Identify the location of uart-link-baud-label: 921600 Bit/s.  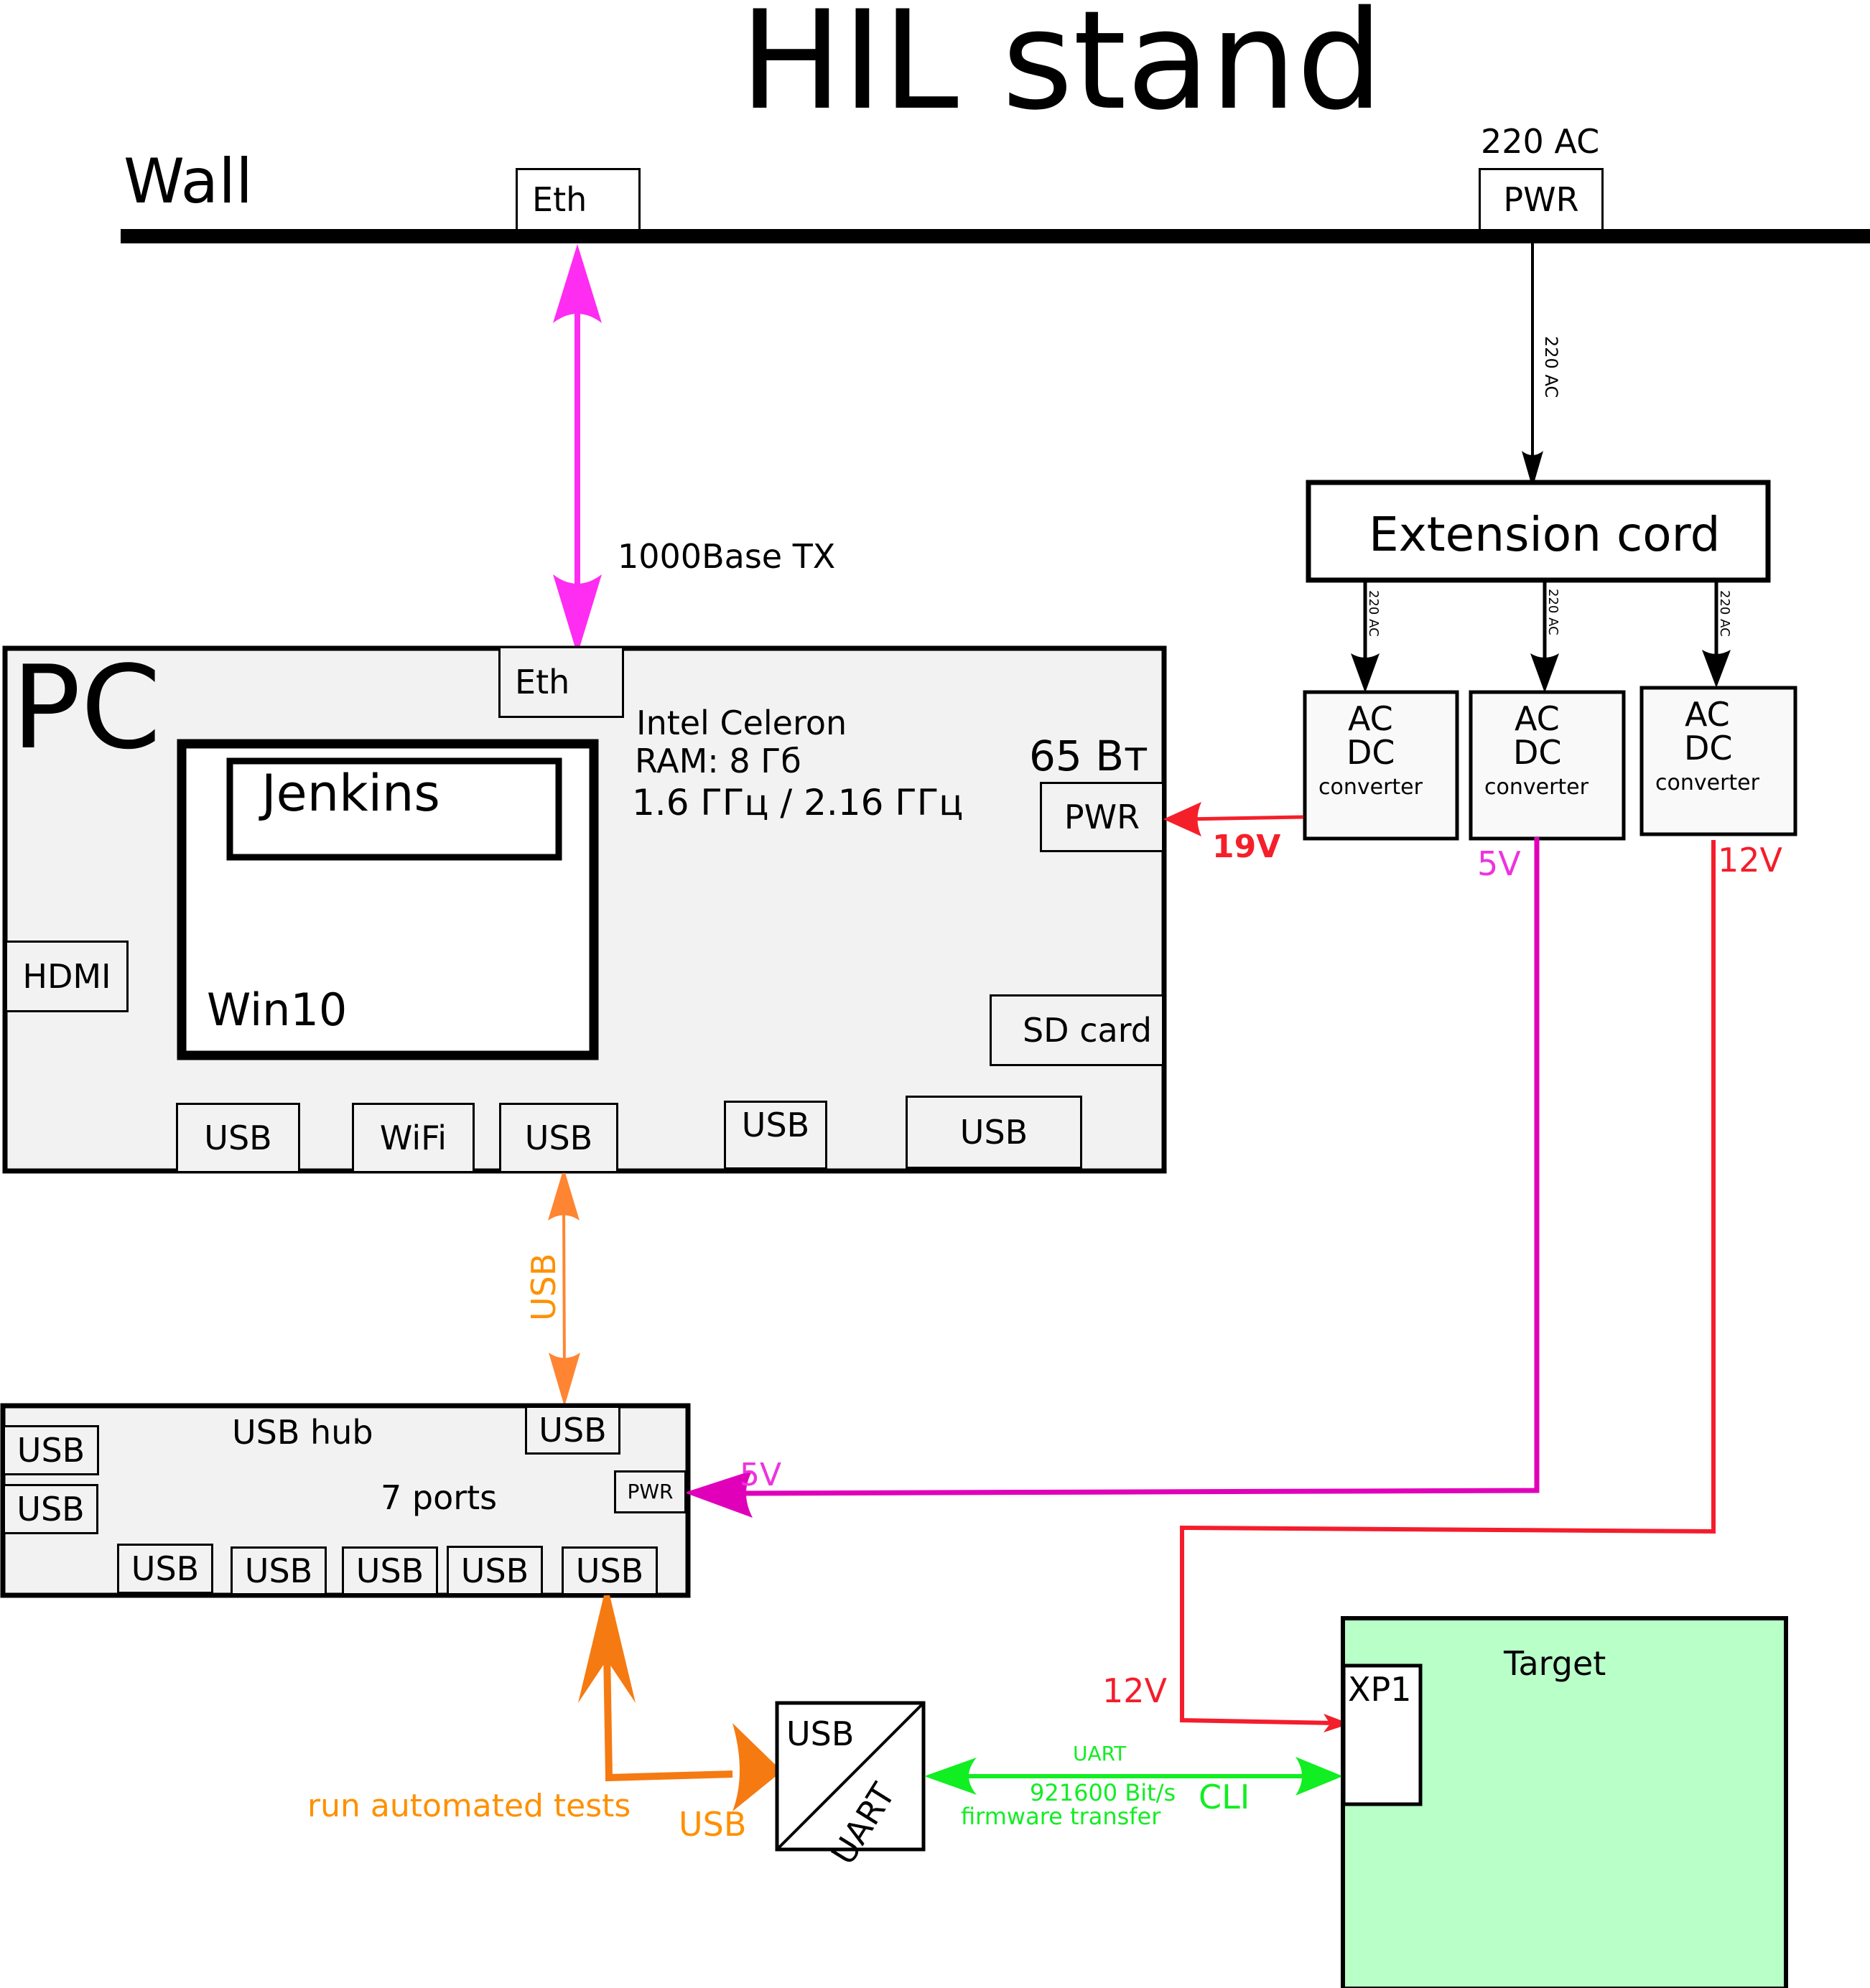
(1103, 1792).